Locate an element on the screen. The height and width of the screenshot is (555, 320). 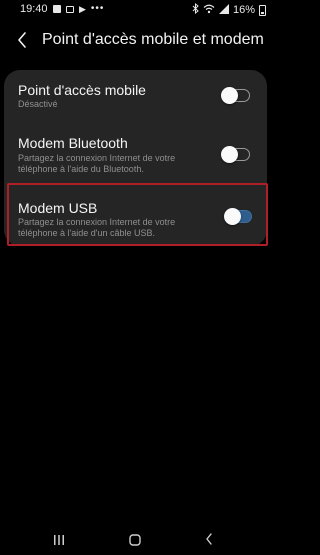
signal-icon is located at coordinates (223, 10).